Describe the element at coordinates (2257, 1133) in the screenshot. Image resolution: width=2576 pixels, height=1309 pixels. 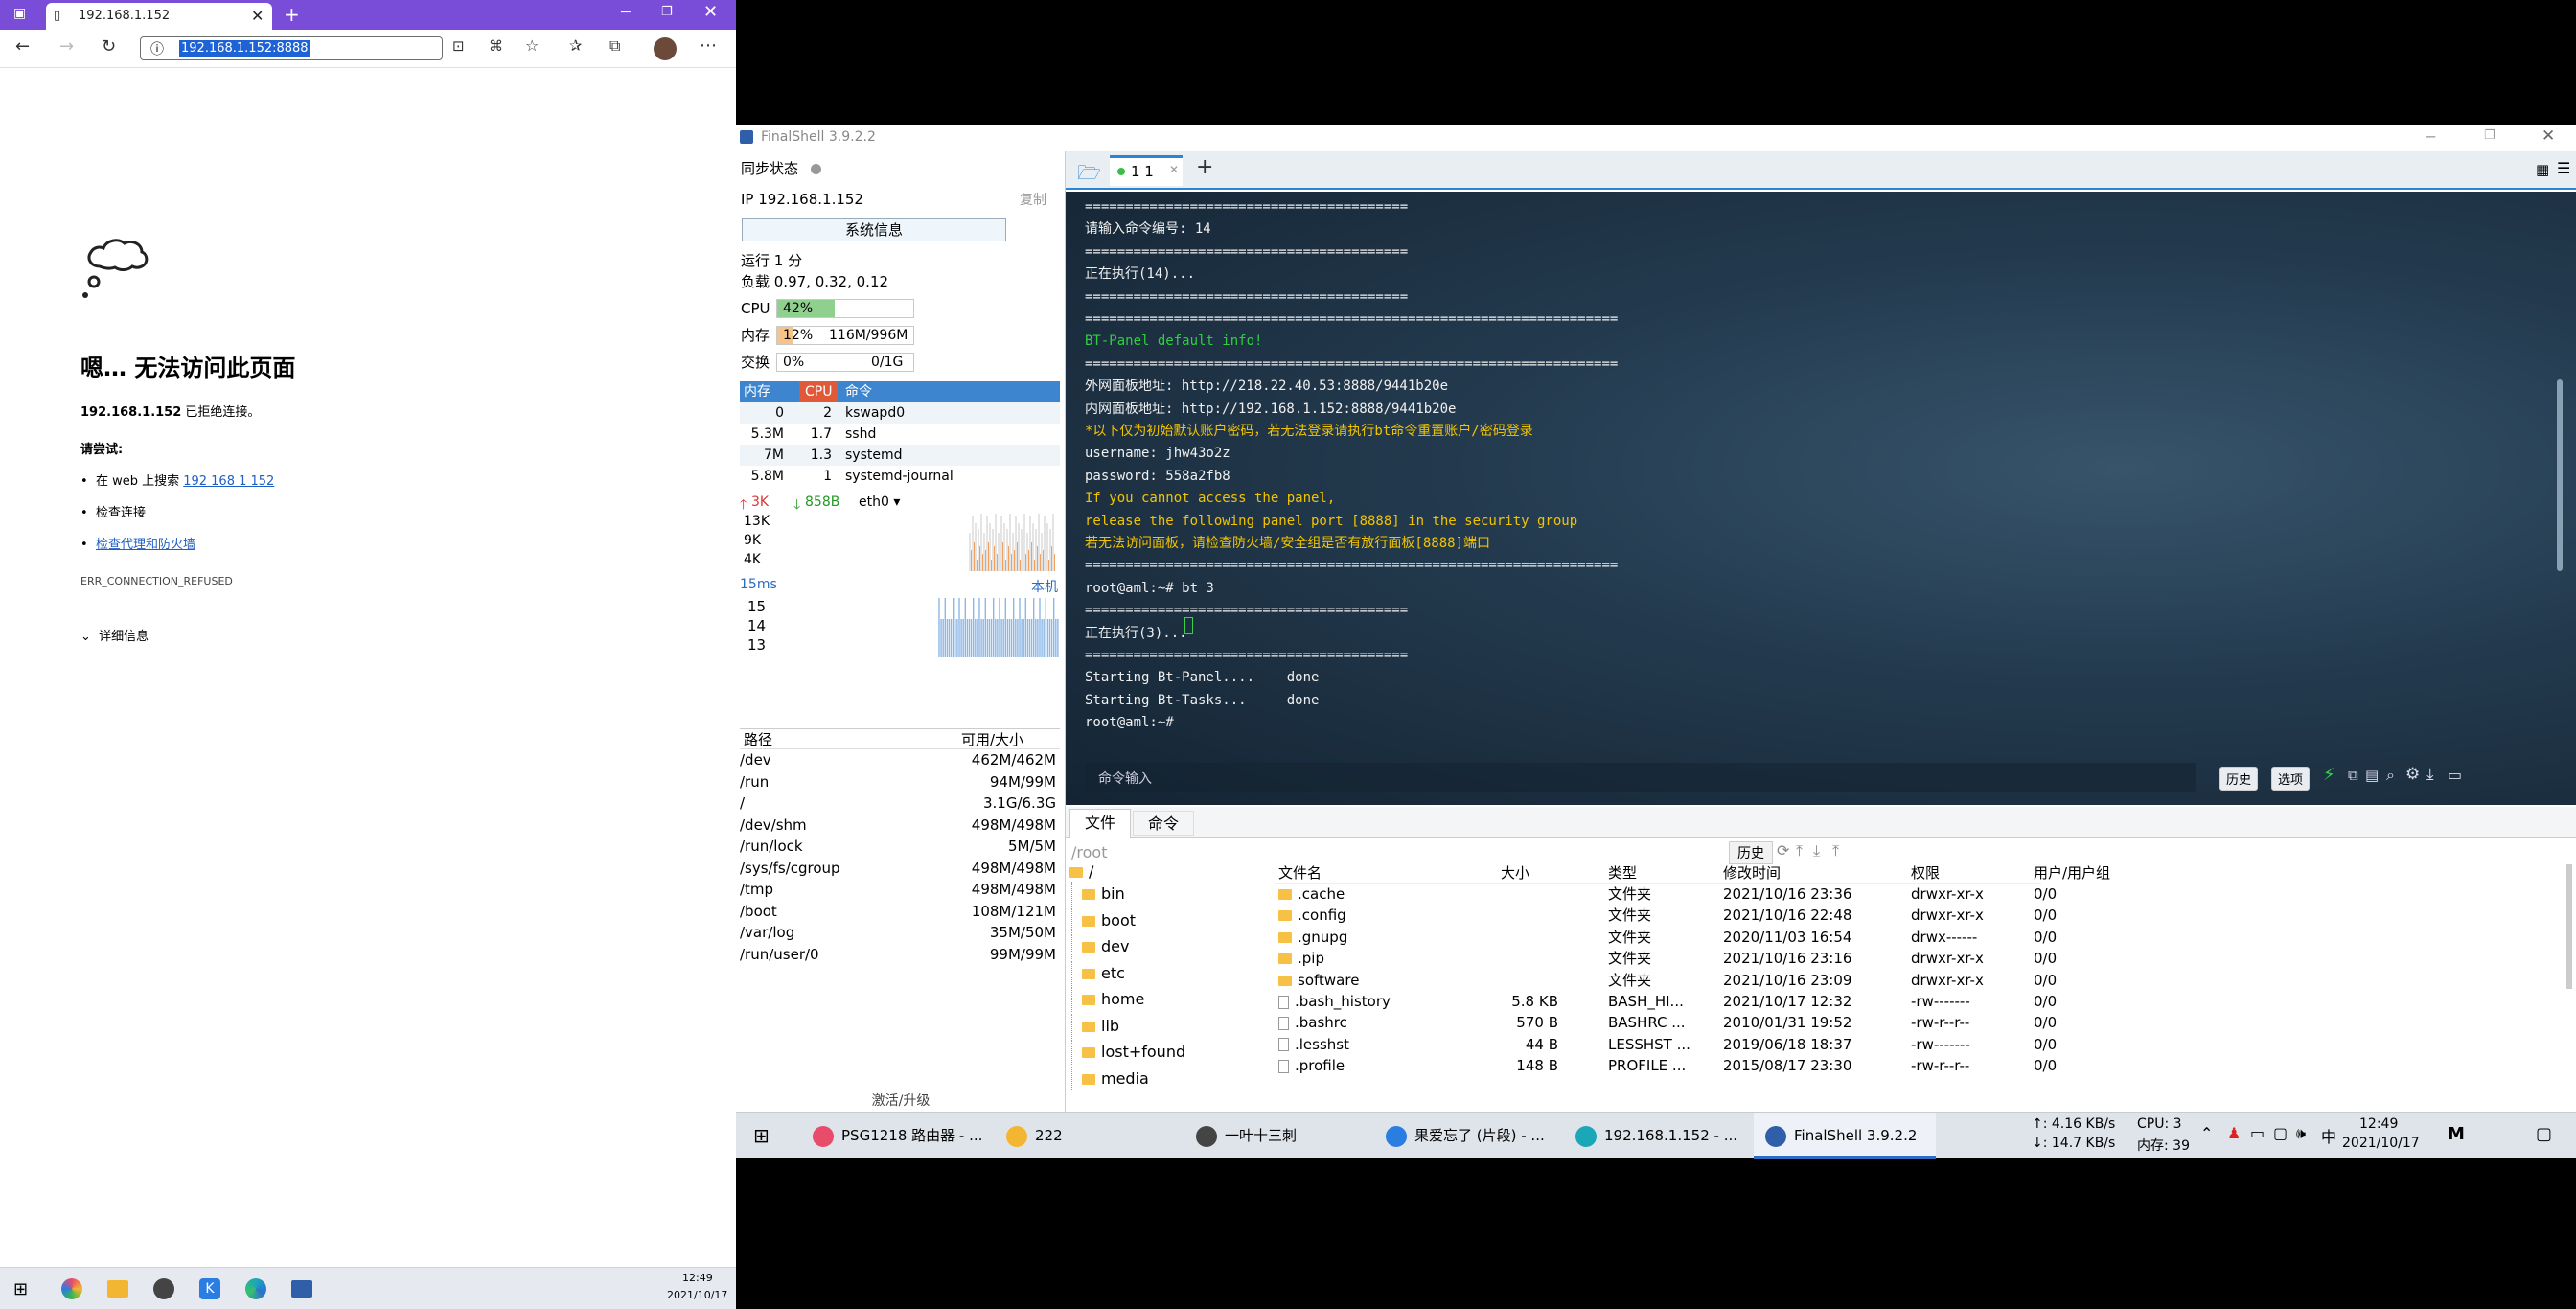
I see `battery-icon: ▭` at that location.